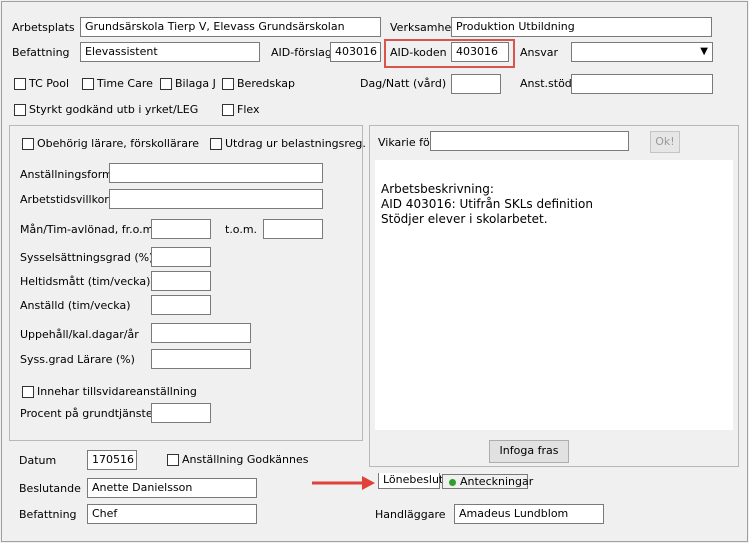  I want to click on tc-pool-checkbox, so click(20, 84).